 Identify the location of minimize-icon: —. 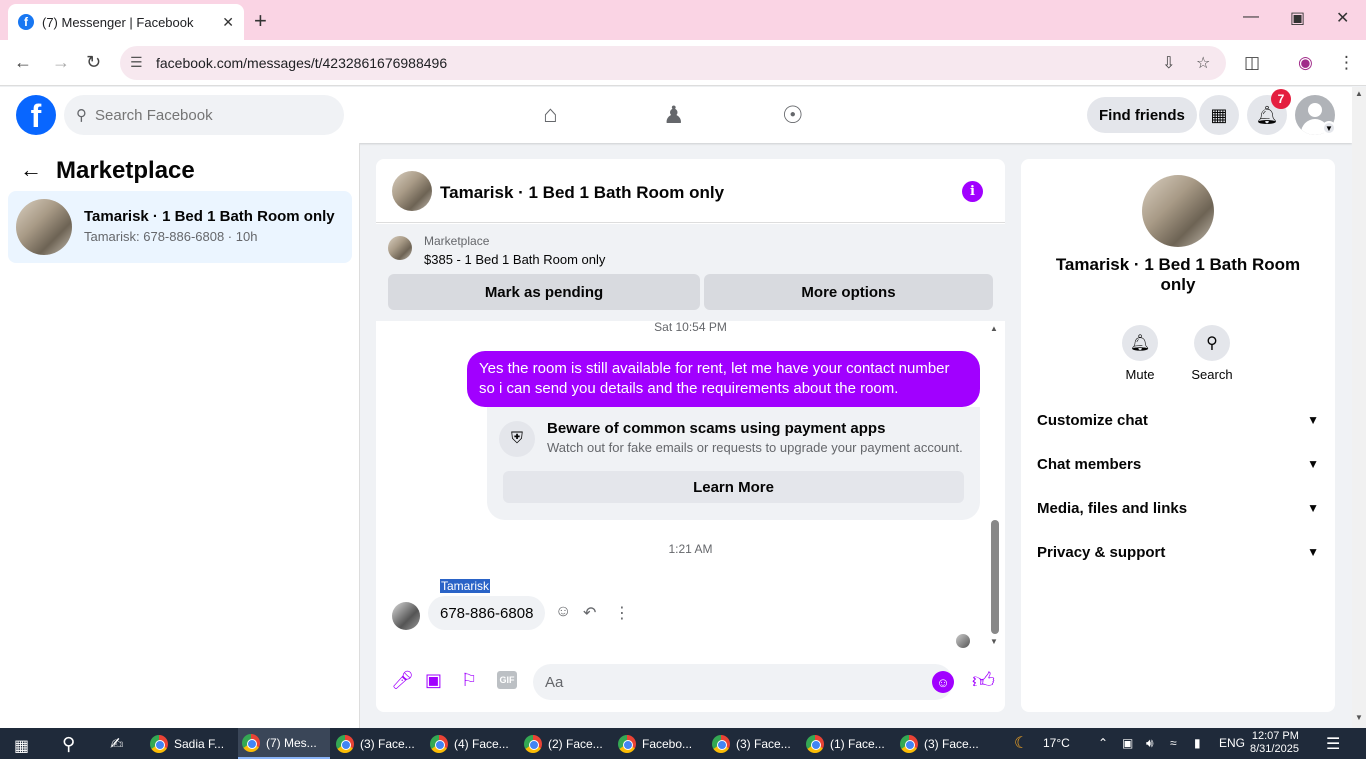
(1251, 17).